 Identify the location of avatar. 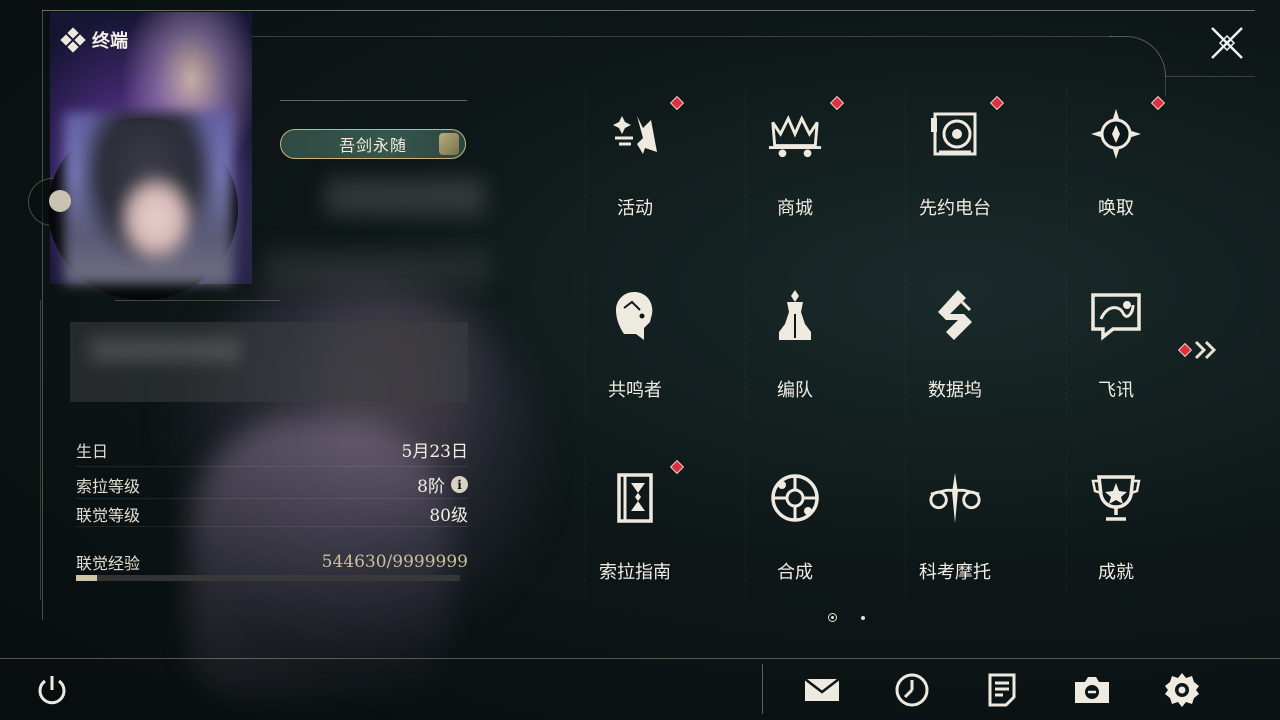
(148, 198).